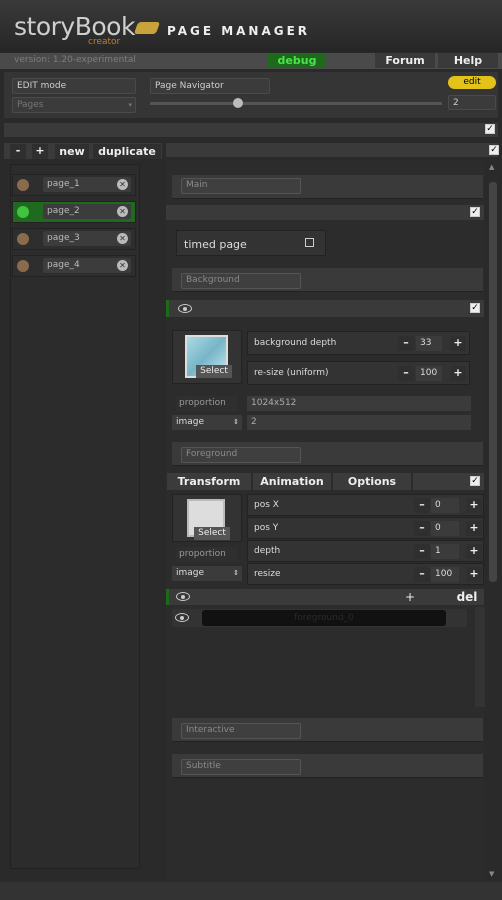 Image resolution: width=502 pixels, height=900 pixels. What do you see at coordinates (74, 239) in the screenshot?
I see `list-item-page-3: page_3 ✕` at bounding box center [74, 239].